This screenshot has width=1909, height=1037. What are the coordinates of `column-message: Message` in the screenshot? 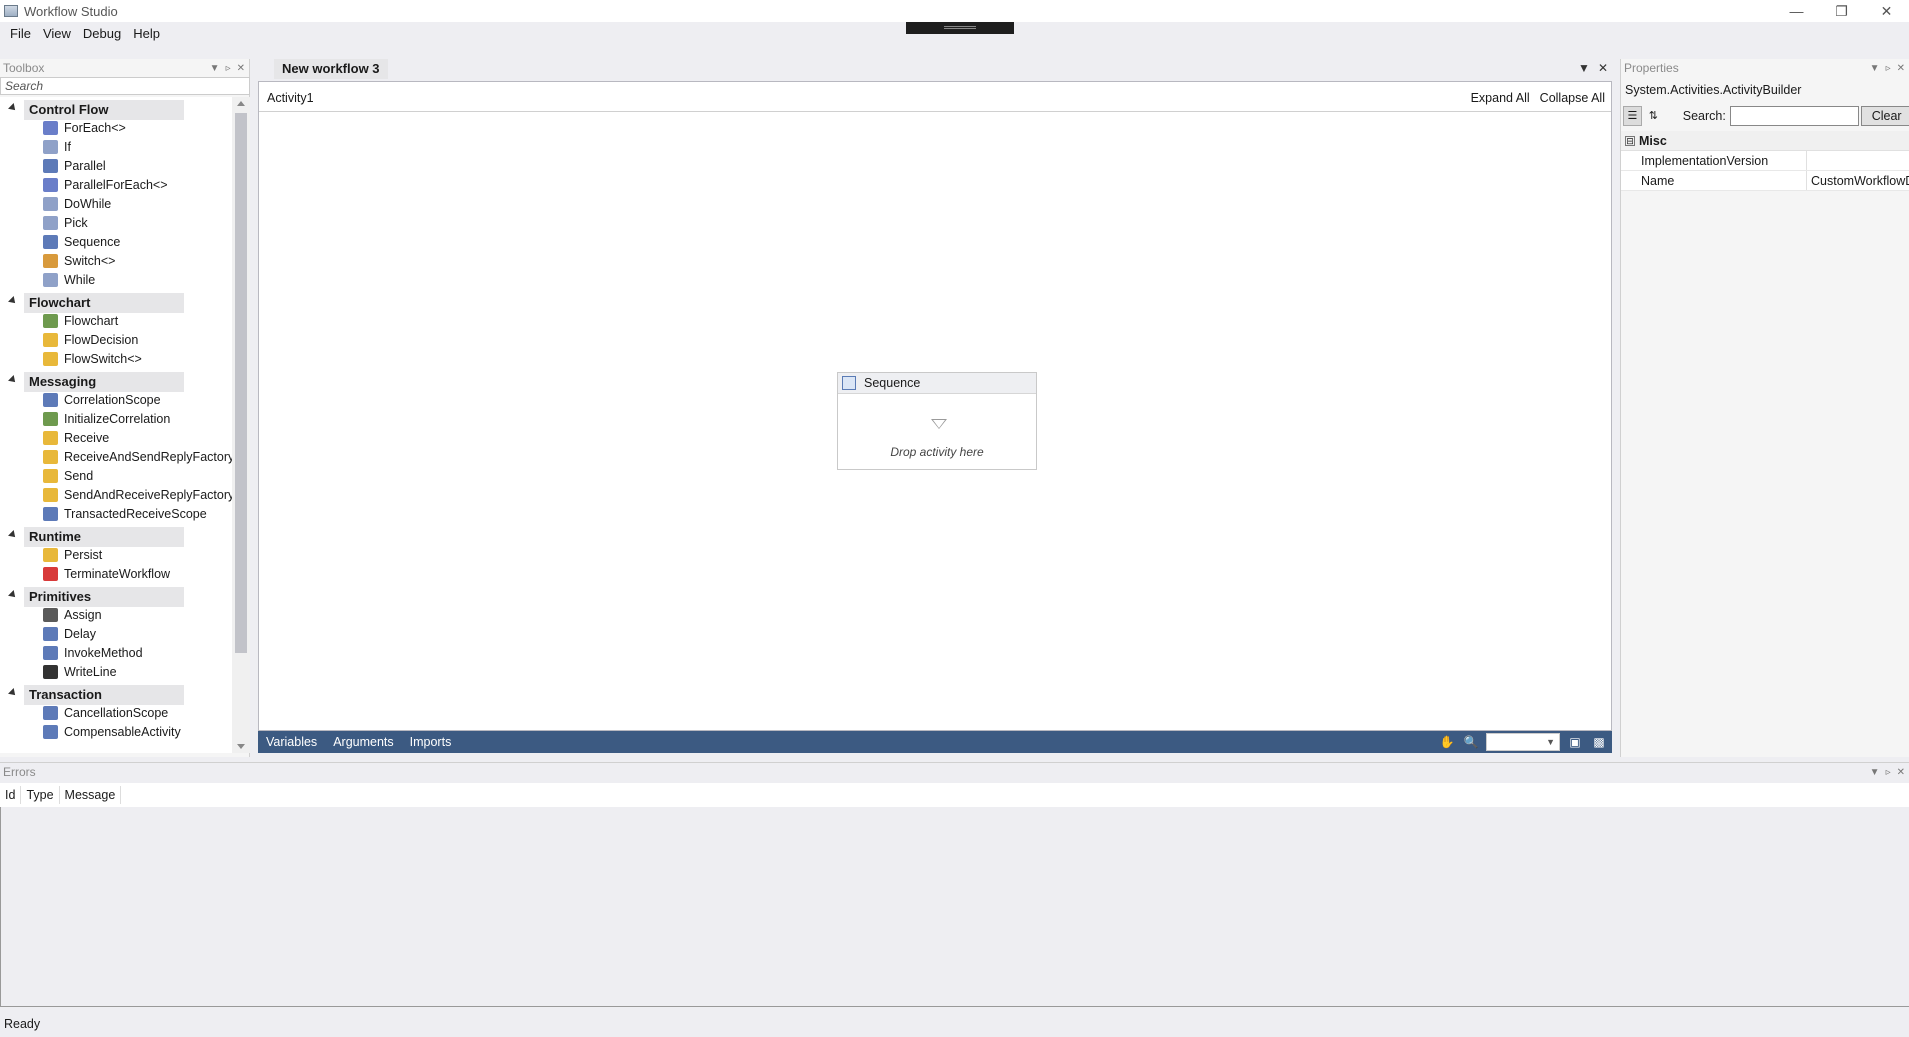 It's located at (91, 795).